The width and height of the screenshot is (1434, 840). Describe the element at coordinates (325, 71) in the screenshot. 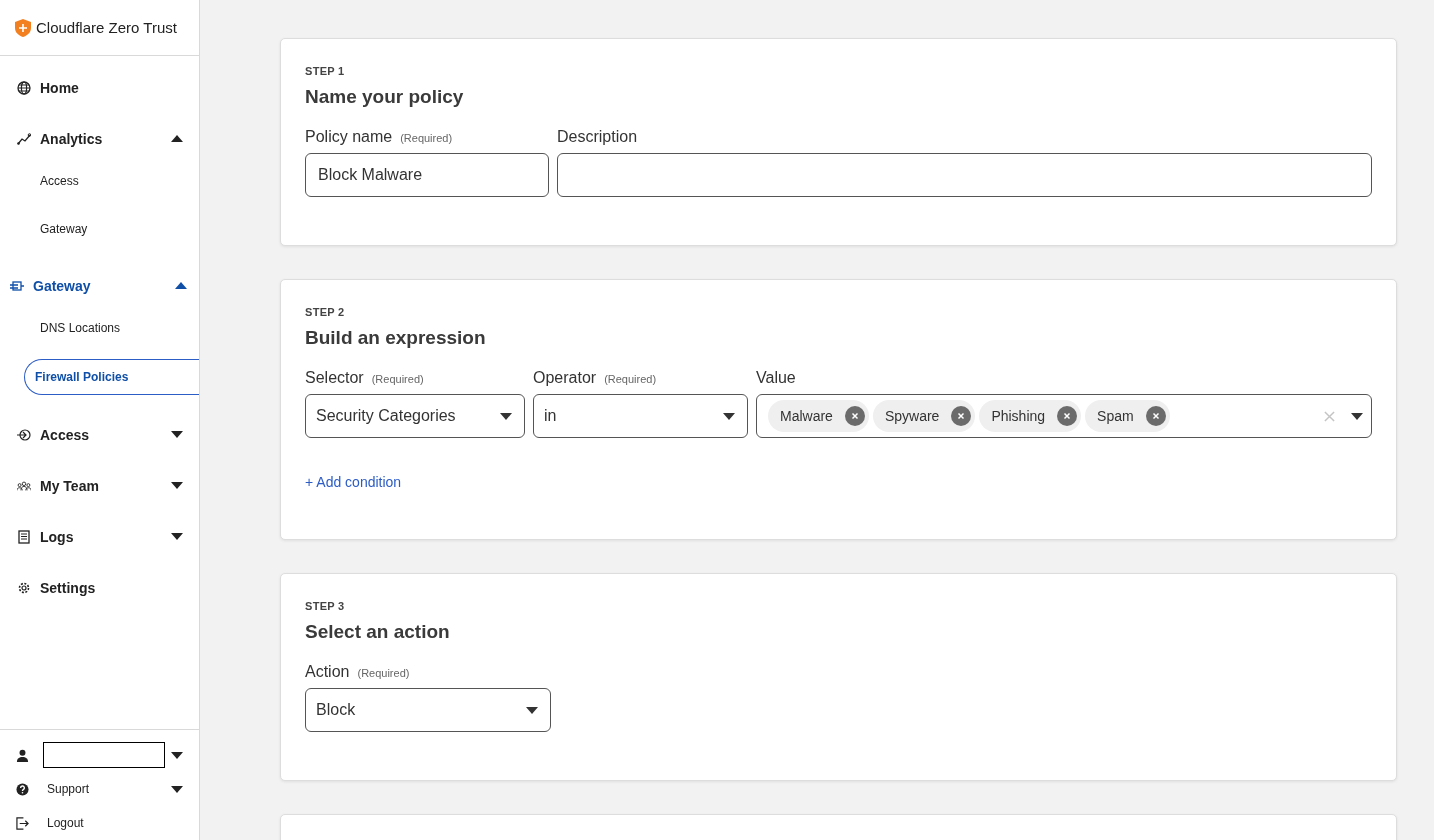

I see `step-label: STEP 1` at that location.